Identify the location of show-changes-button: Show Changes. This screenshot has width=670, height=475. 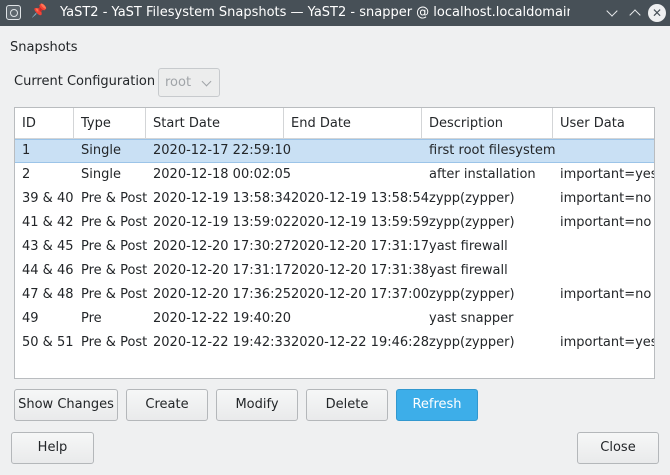
(66, 405).